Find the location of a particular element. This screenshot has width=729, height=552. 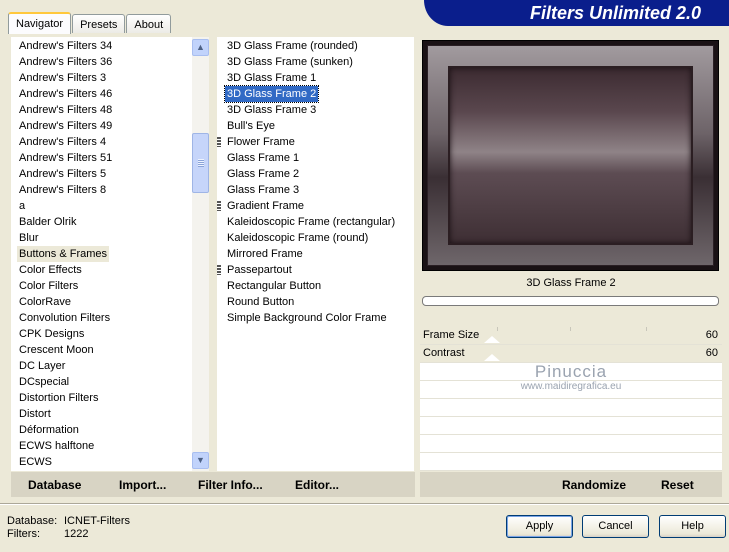

category-item: Andrew's Filters 4 is located at coordinates (62, 142).